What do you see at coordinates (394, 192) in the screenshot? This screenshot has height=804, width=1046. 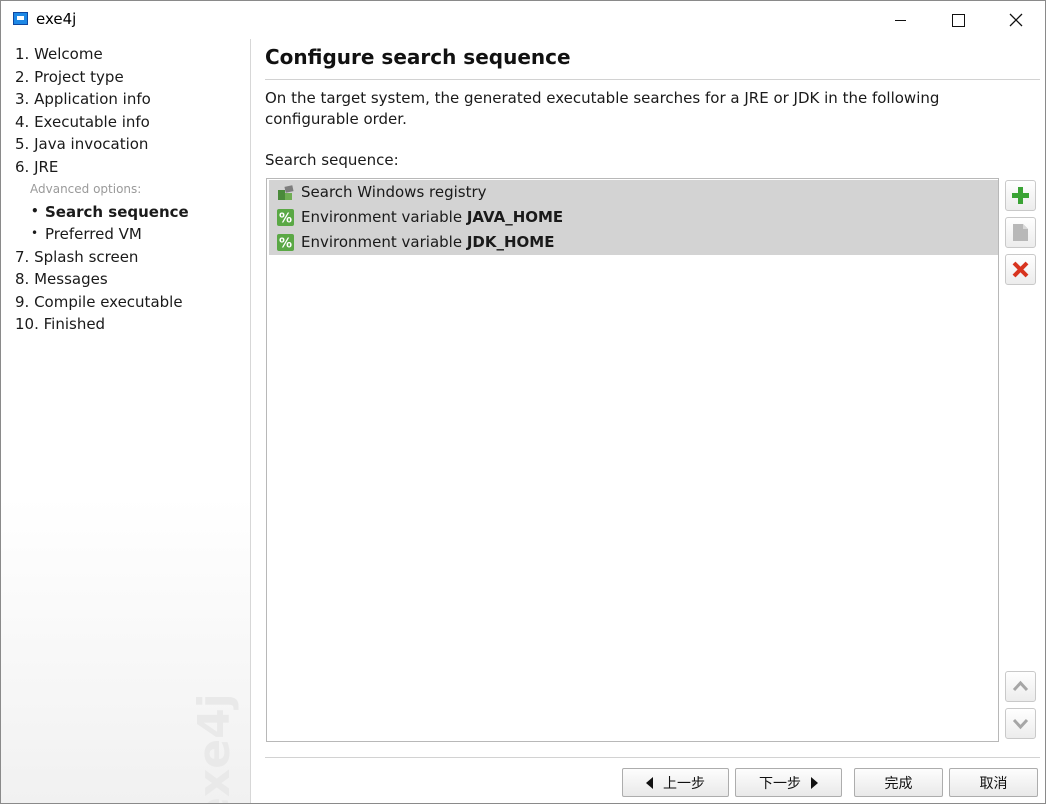 I see `list-item-text: Search Windows registry` at bounding box center [394, 192].